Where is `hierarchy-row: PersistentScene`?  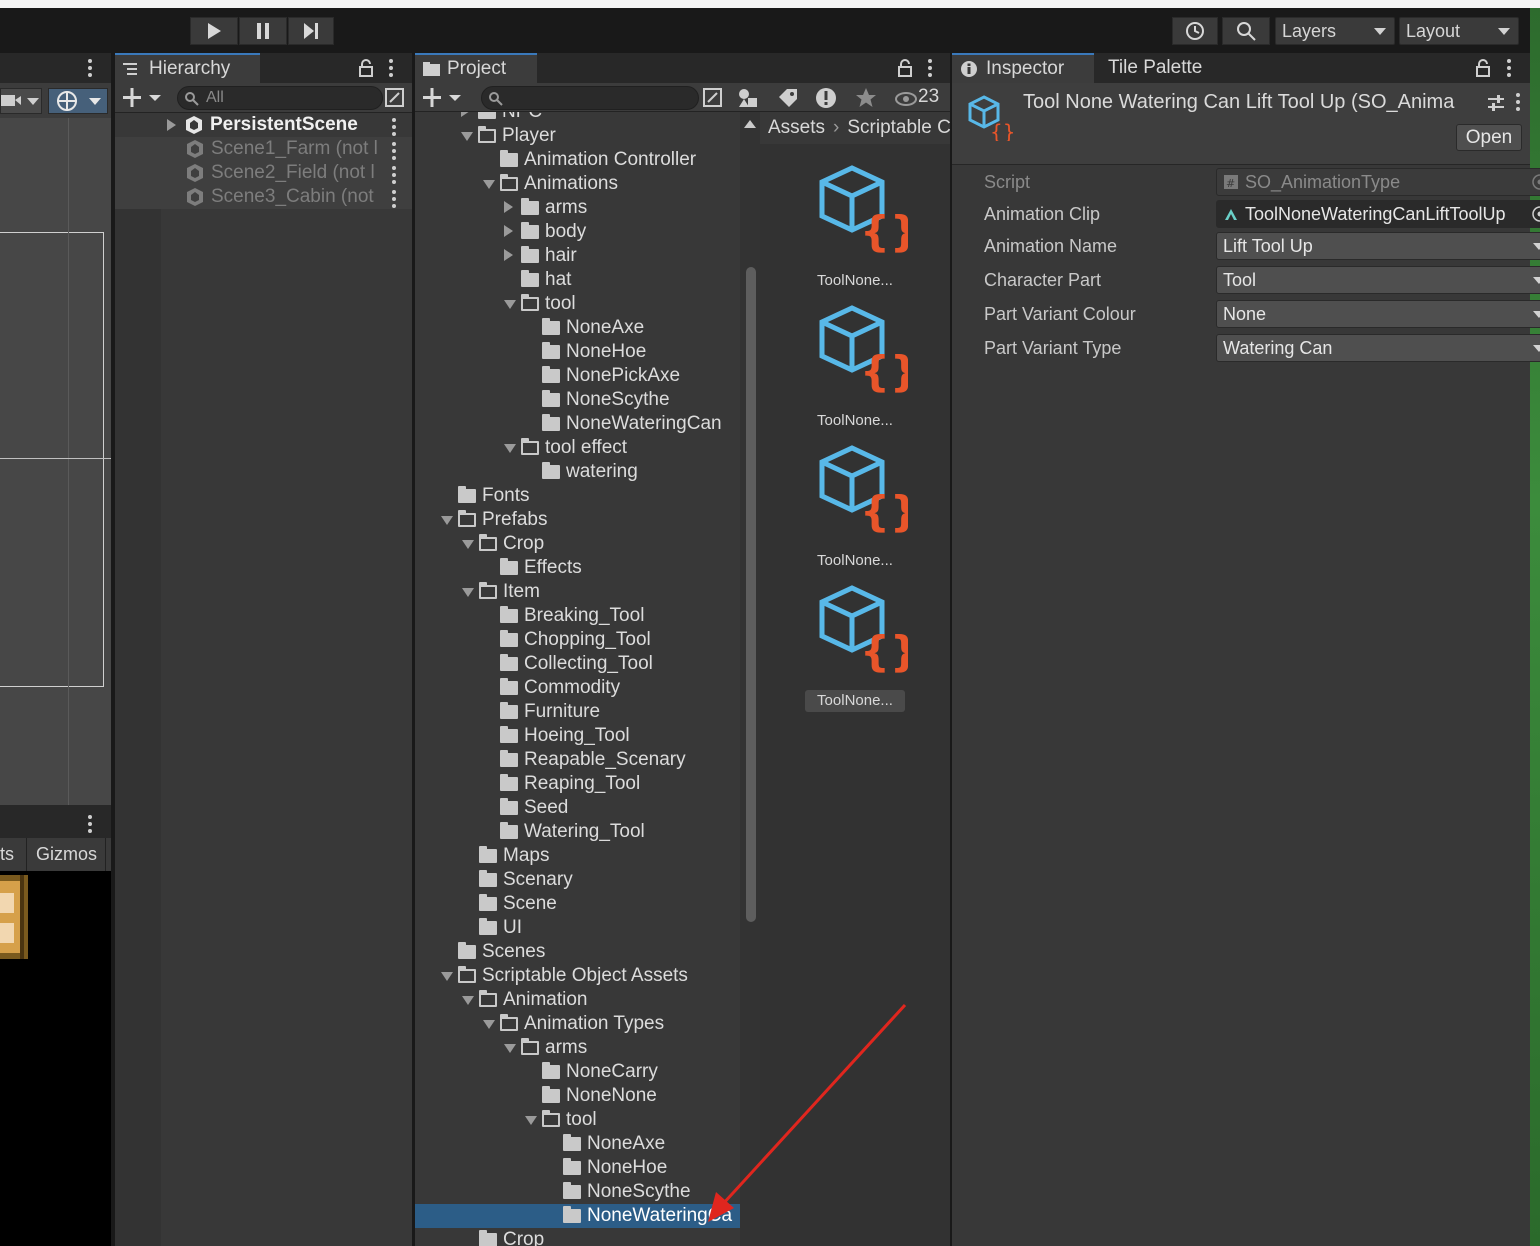
hierarchy-row: PersistentScene is located at coordinates (263, 125).